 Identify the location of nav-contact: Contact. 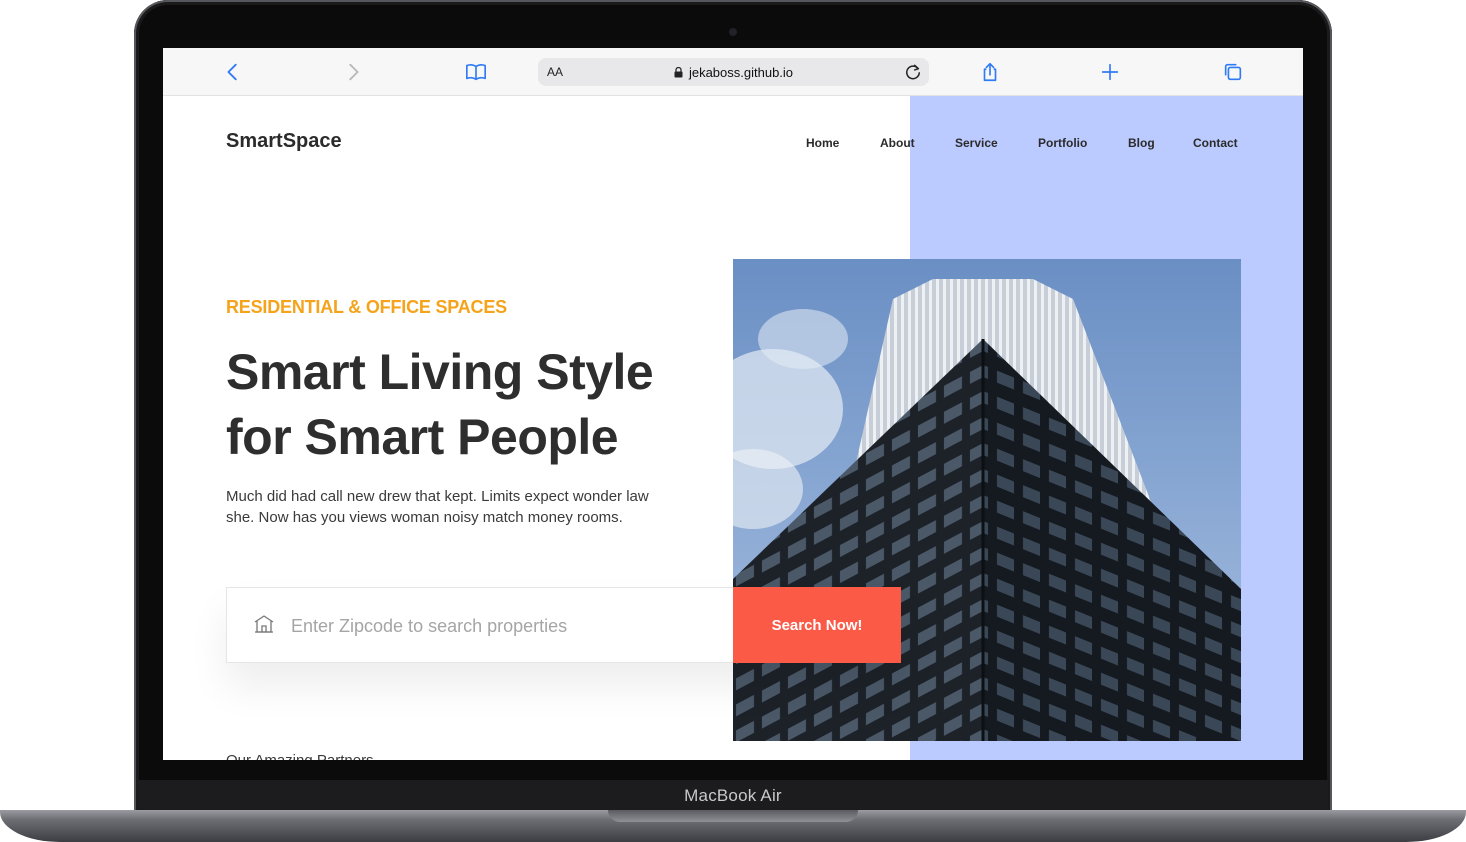
(1215, 143).